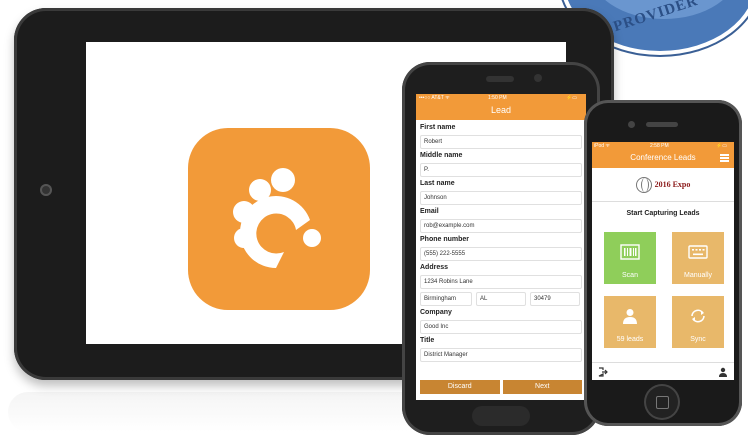 The image size is (748, 435). Describe the element at coordinates (643, 184) in the screenshot. I see `globe-icon` at that location.